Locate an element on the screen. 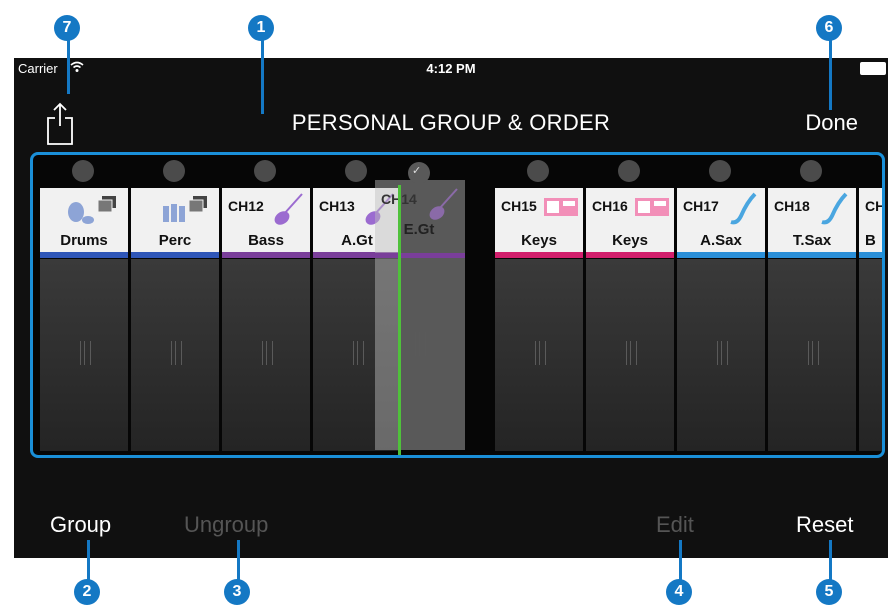  channel-header: CH16 Keys is located at coordinates (630, 223).